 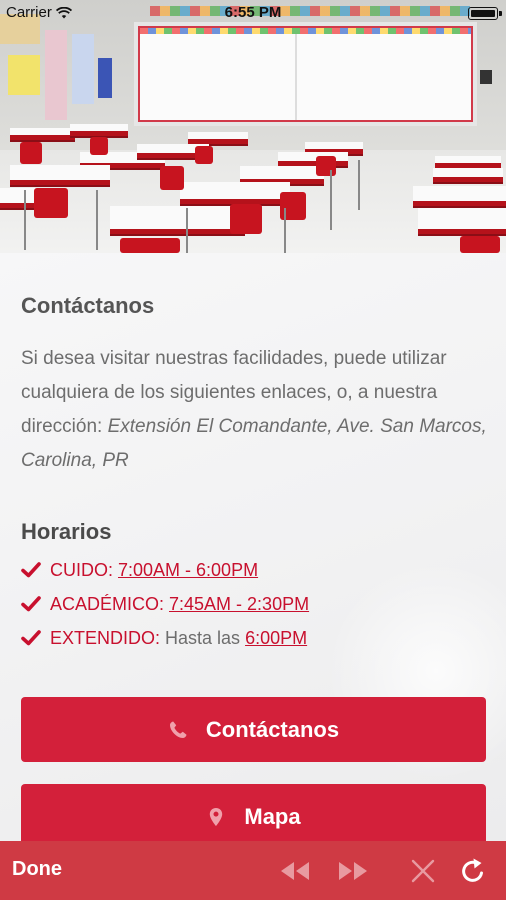 I want to click on hero-speaker, so click(x=486, y=77).